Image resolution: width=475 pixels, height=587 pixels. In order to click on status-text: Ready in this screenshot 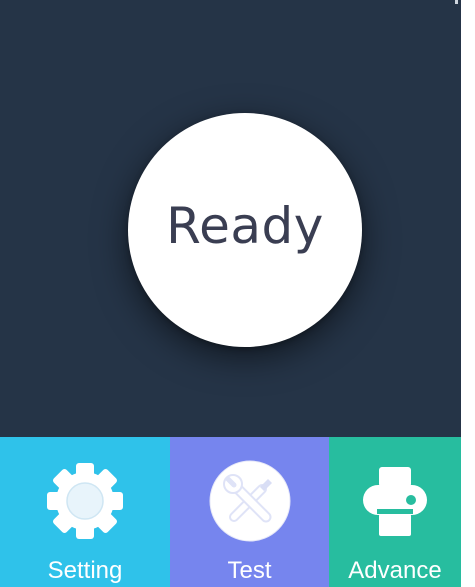, I will do `click(245, 226)`.